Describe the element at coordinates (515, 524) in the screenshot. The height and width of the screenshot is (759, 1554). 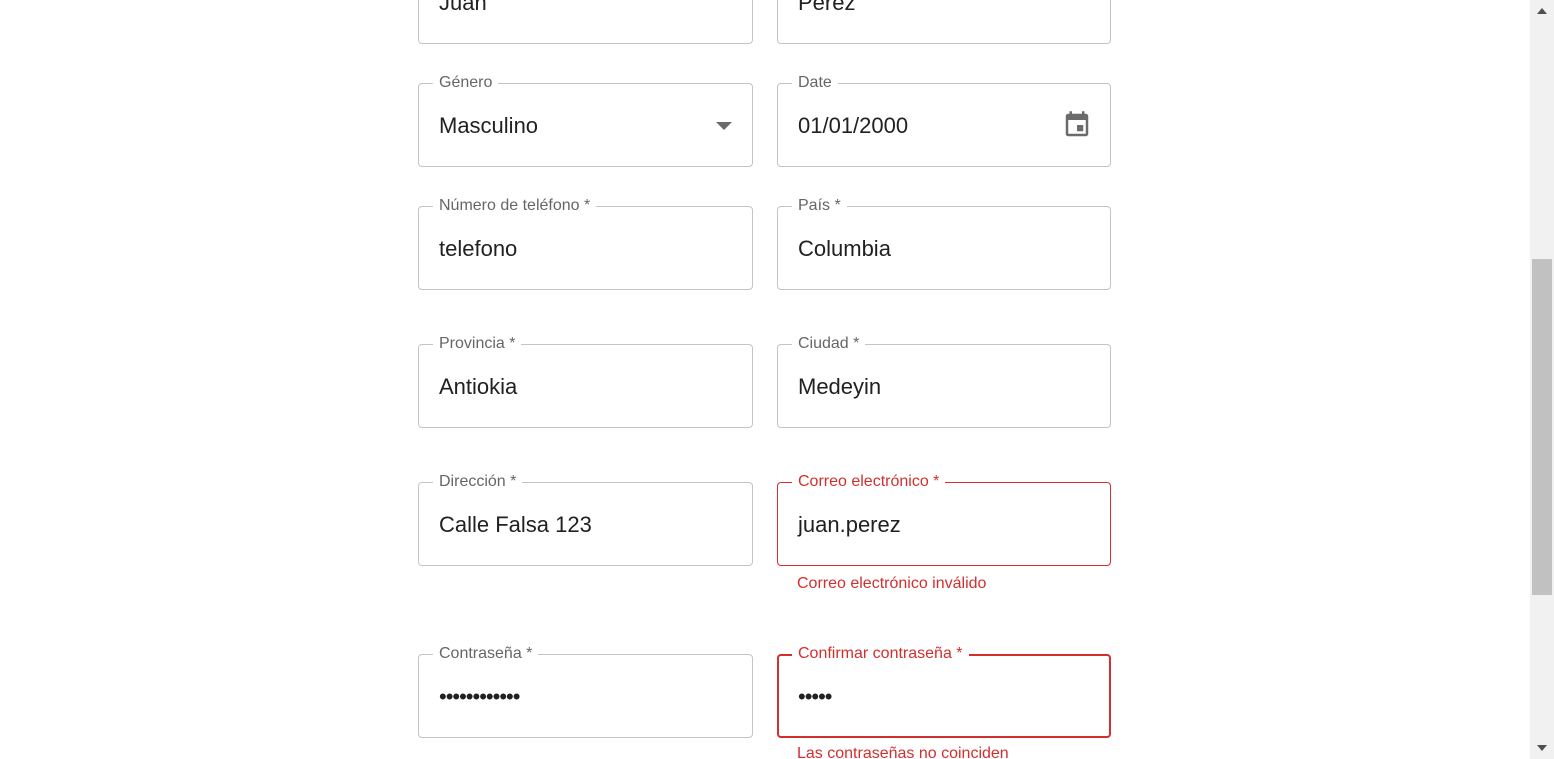
I see `address-value: Calle Falsa 123` at that location.